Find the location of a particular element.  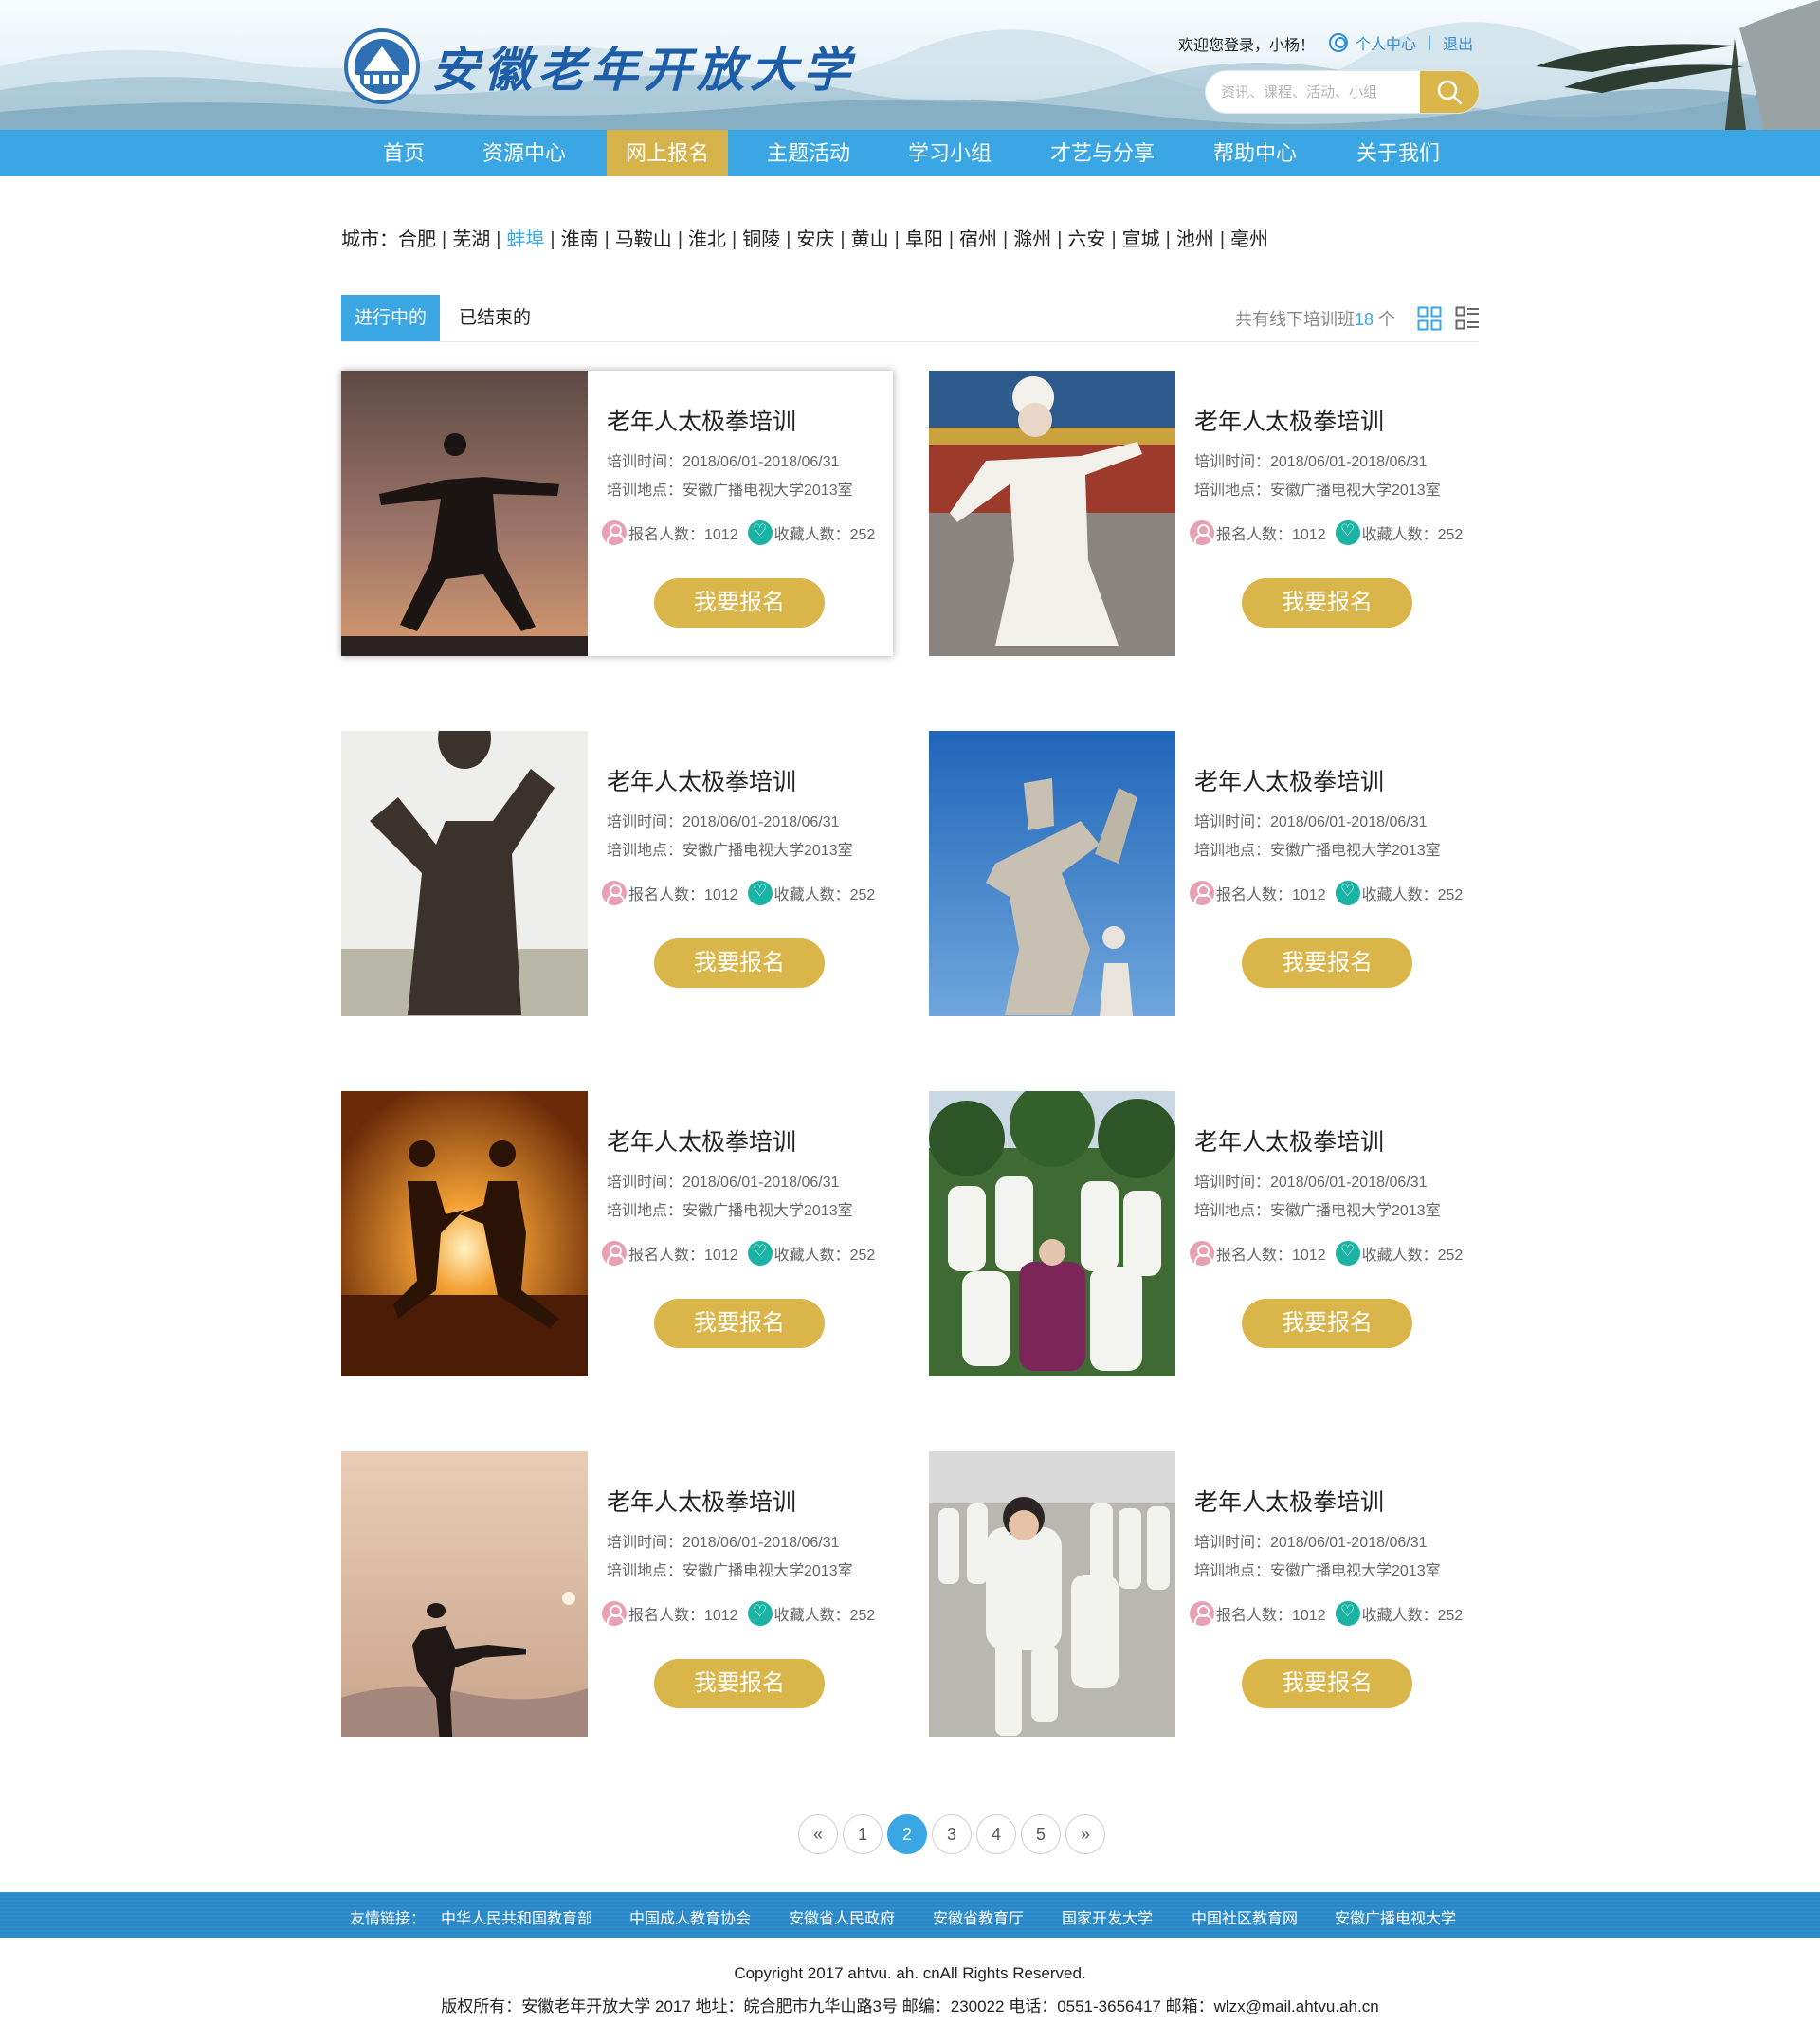

city-hefei: 合肥 is located at coordinates (417, 239).